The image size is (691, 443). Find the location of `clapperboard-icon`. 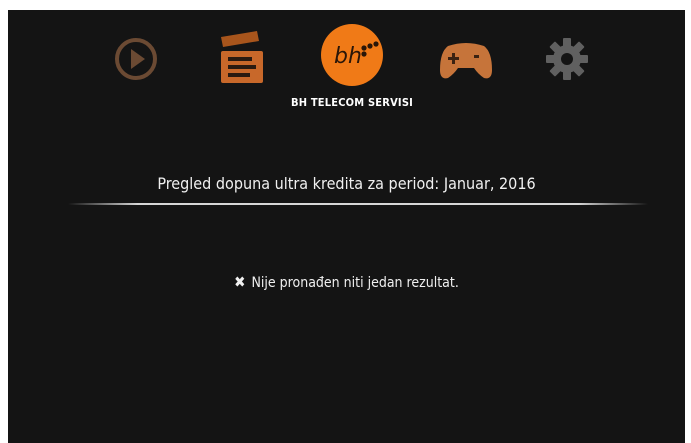

clapperboard-icon is located at coordinates (242, 57).